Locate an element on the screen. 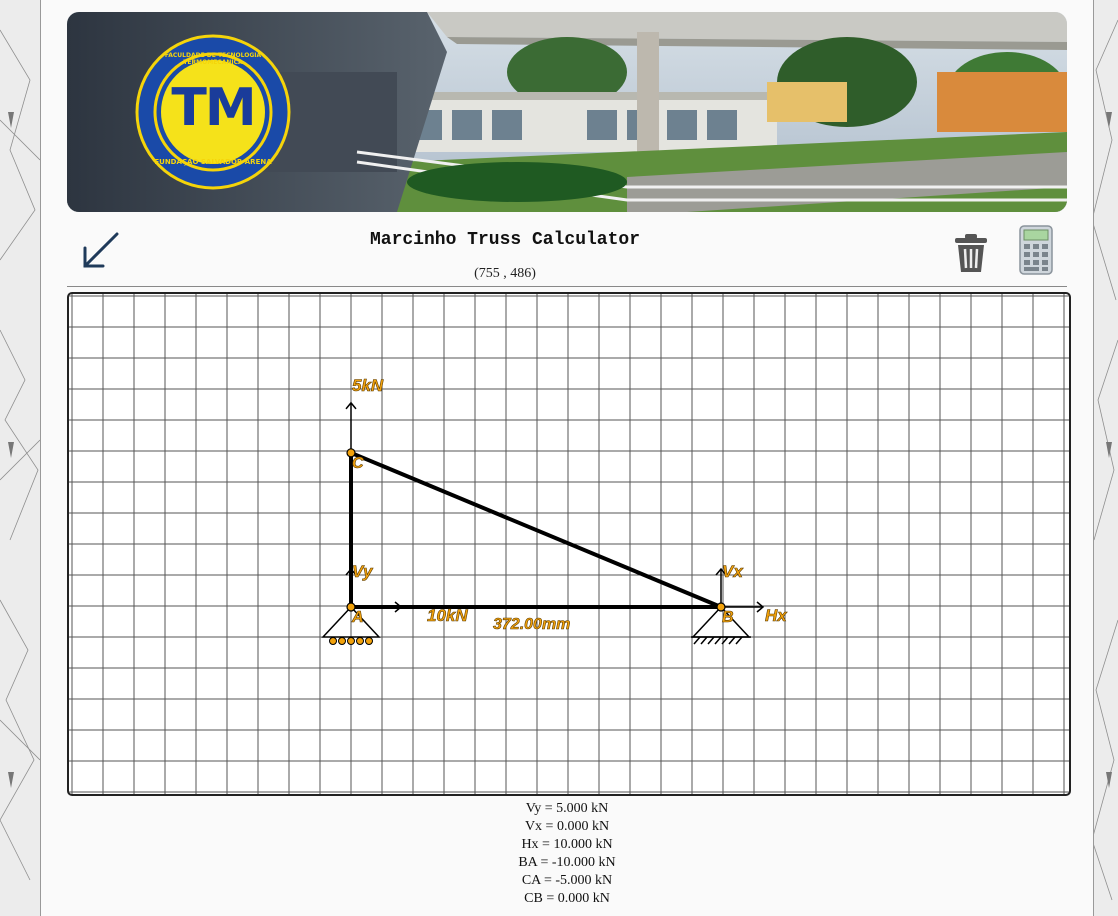  clear-button is located at coordinates (971, 253).